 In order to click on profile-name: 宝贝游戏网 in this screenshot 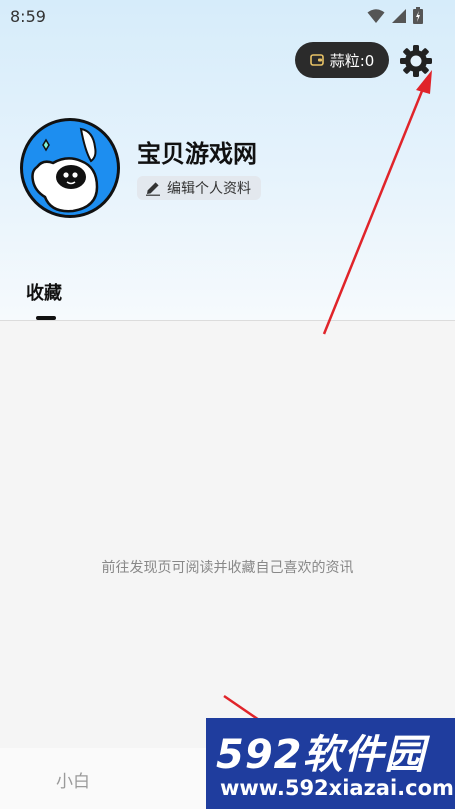, I will do `click(197, 154)`.